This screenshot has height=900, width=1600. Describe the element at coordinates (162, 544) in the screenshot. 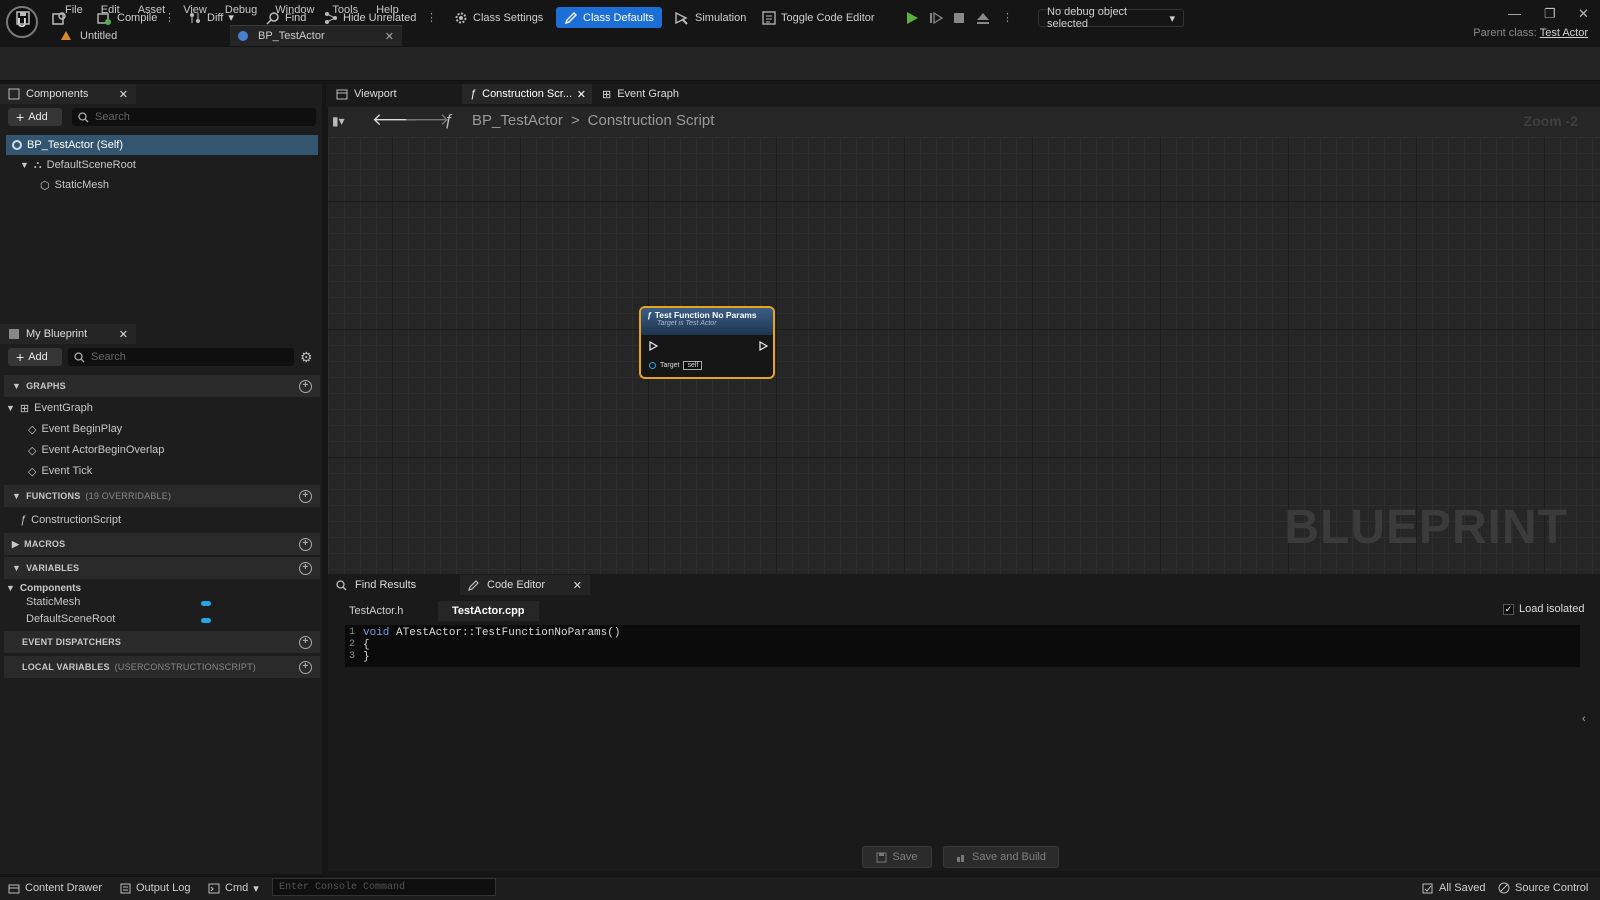

I see `section-macros: ▶ MACROS +` at that location.